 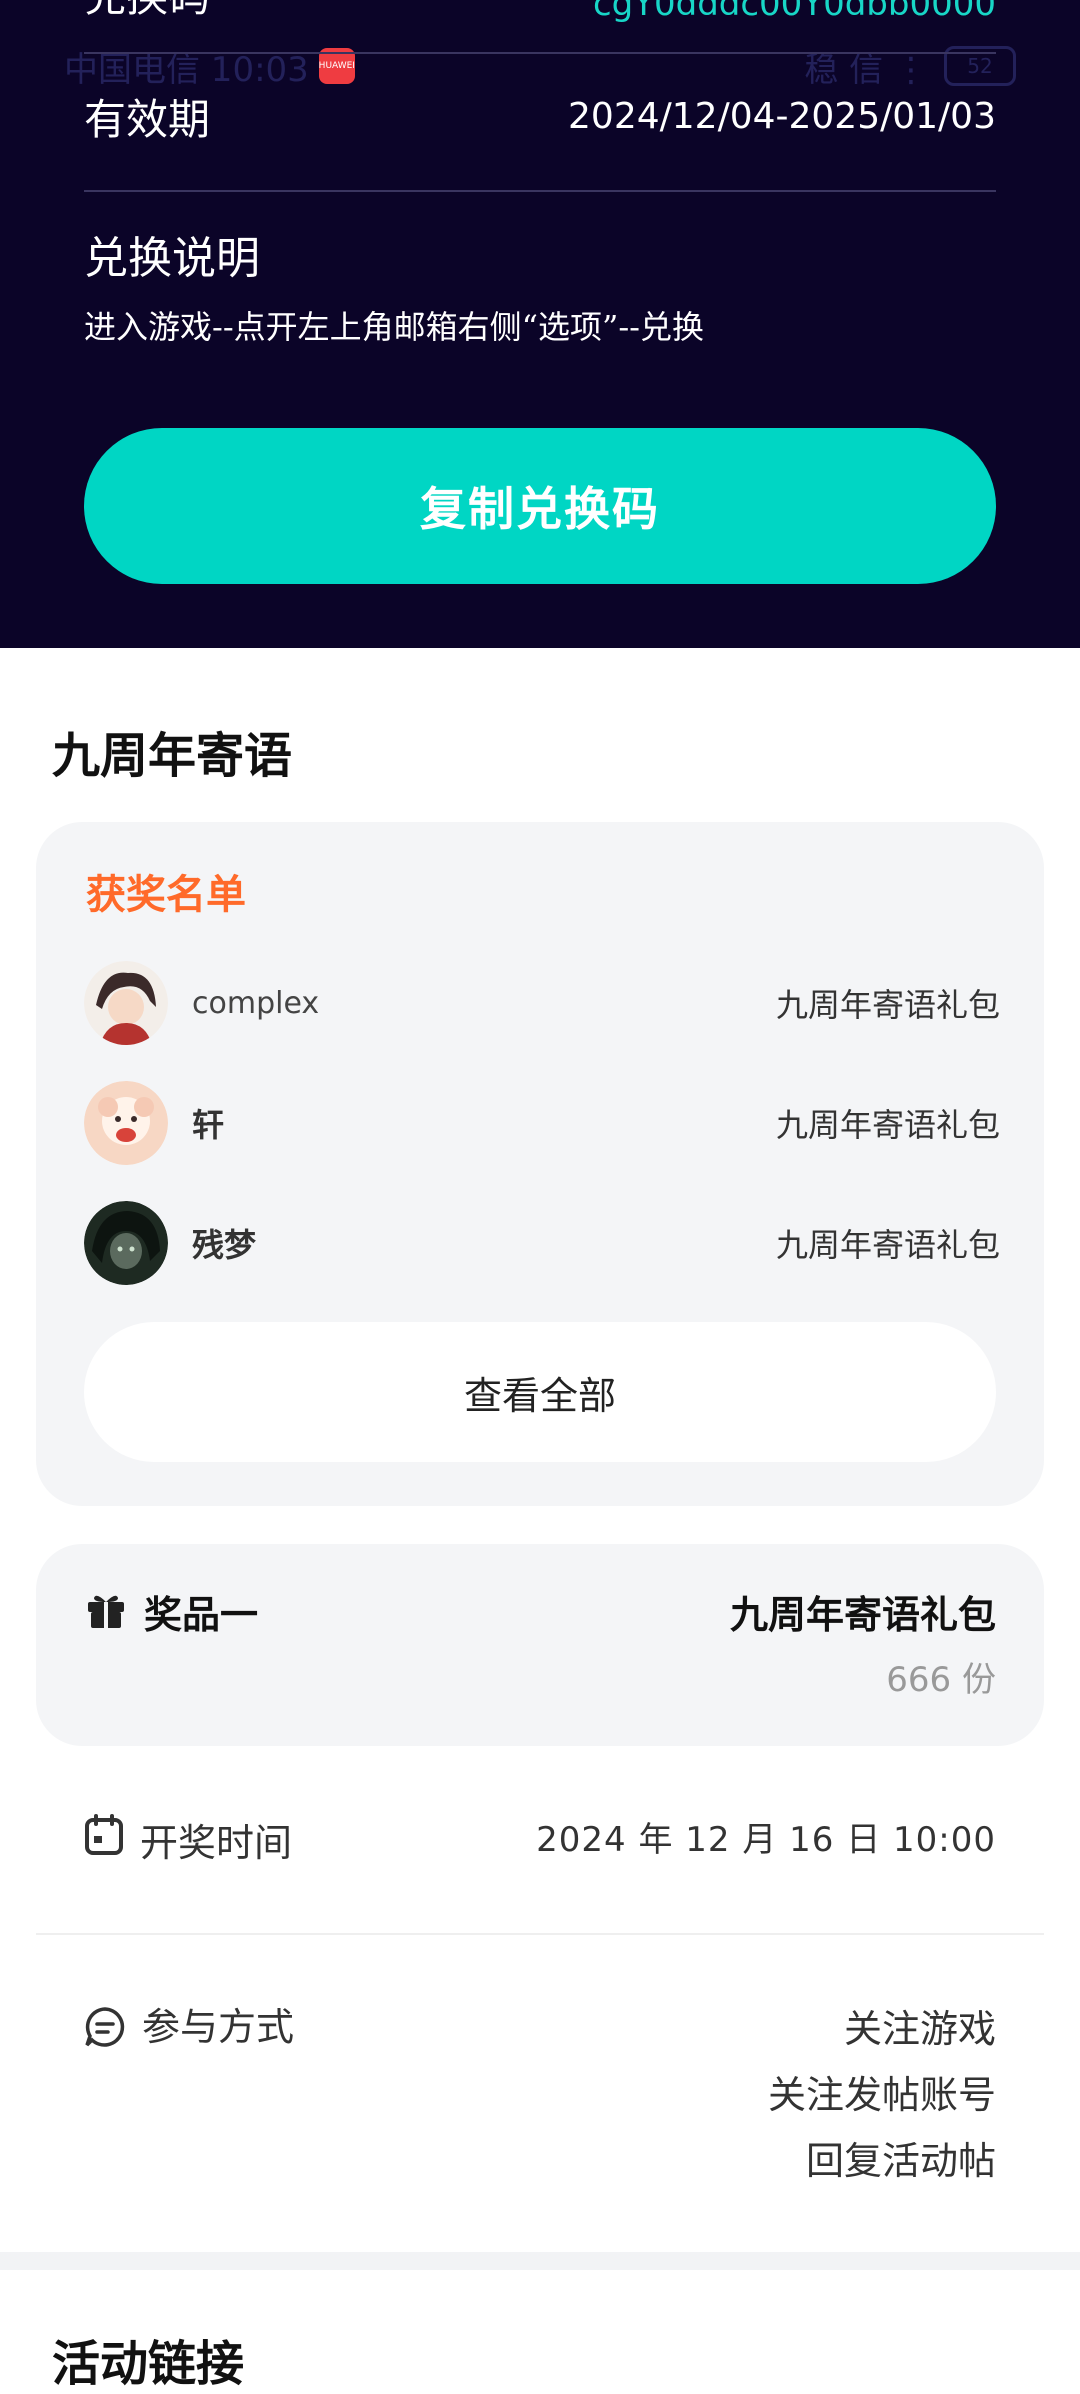 What do you see at coordinates (862, 1614) in the screenshot?
I see `prize-name: 九周年寄语礼包` at bounding box center [862, 1614].